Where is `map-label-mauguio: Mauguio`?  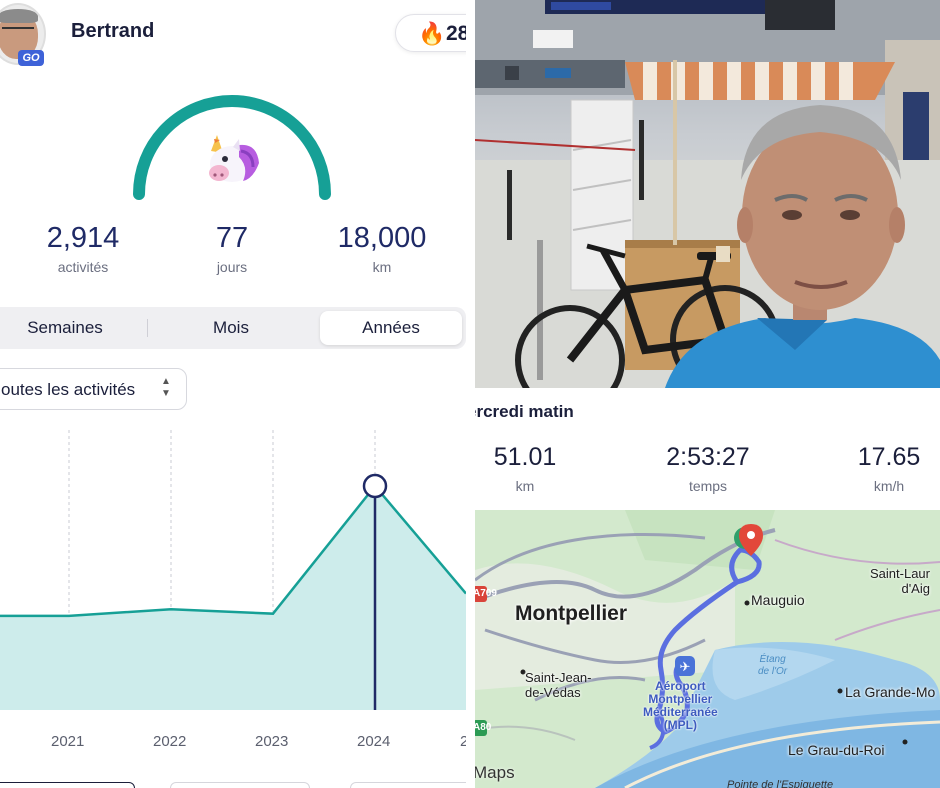 map-label-mauguio: Mauguio is located at coordinates (778, 600).